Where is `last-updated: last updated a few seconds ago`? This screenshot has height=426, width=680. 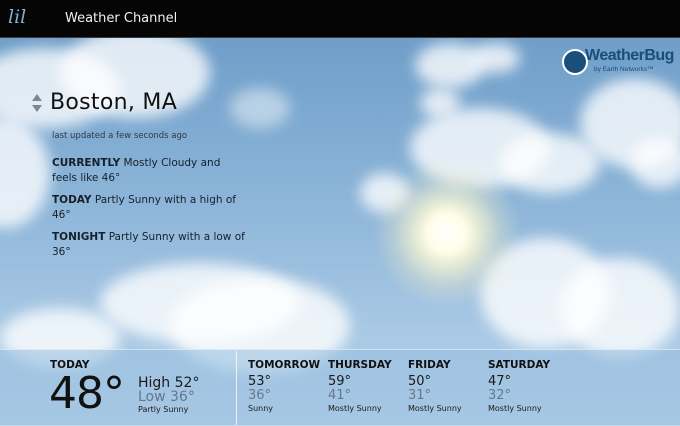
last-updated: last updated a few seconds ago is located at coordinates (120, 136).